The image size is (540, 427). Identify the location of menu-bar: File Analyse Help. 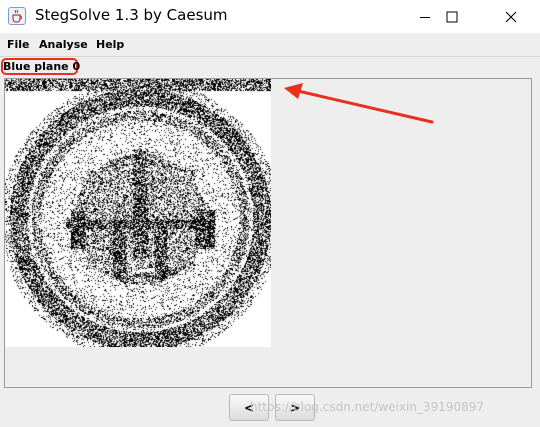
(270, 45).